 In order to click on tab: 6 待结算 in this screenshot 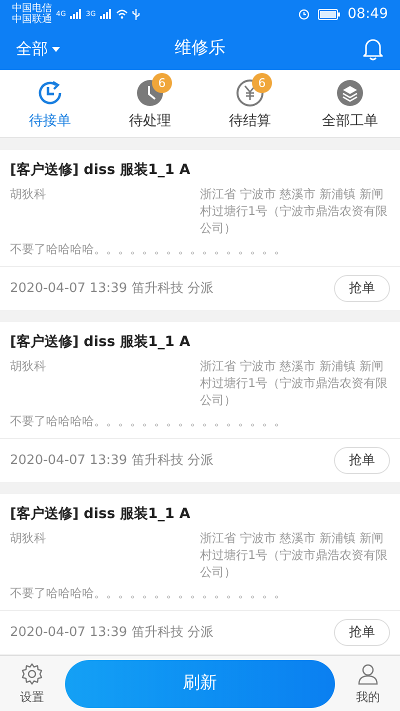, I will do `click(250, 103)`.